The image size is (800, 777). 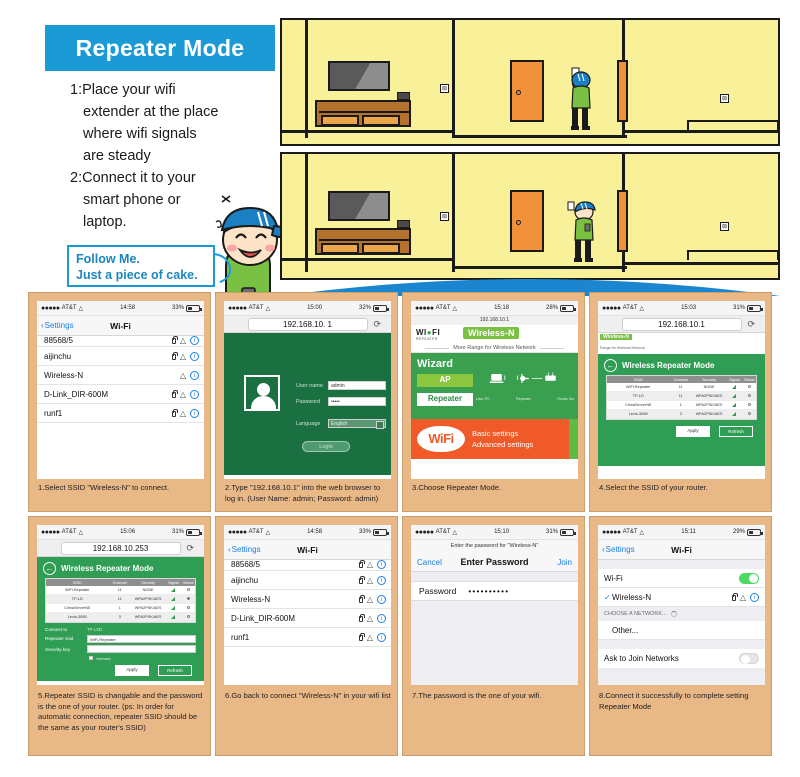 I want to click on url-text: 192.168.10.1, so click(x=681, y=324).